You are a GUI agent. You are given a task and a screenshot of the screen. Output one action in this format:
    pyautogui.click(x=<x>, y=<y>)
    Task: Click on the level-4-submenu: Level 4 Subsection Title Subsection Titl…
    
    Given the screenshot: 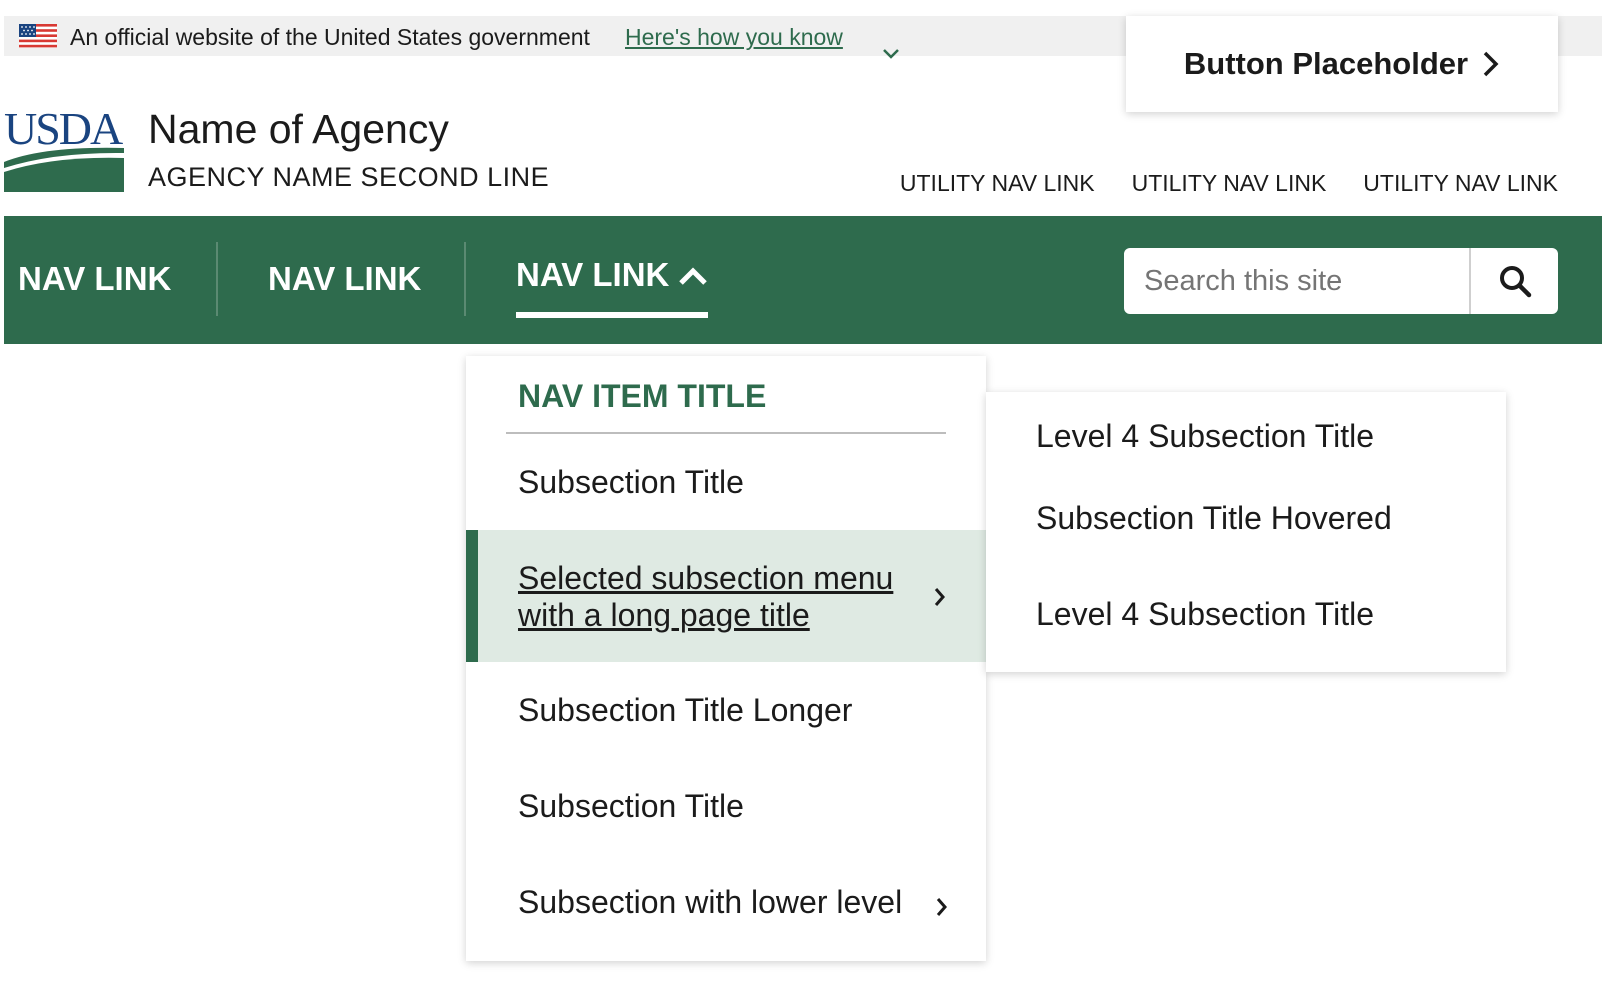 What is the action you would take?
    pyautogui.click(x=1246, y=532)
    